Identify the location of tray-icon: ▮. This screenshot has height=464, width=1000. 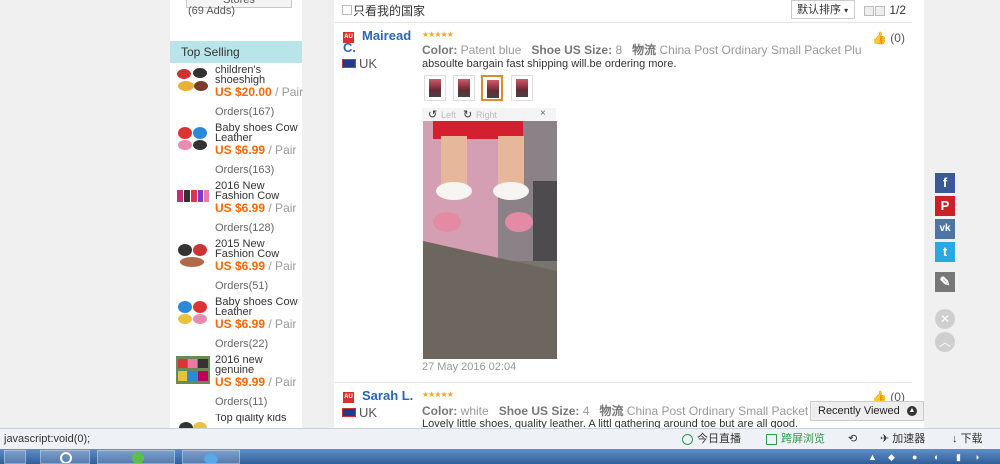
(958, 457).